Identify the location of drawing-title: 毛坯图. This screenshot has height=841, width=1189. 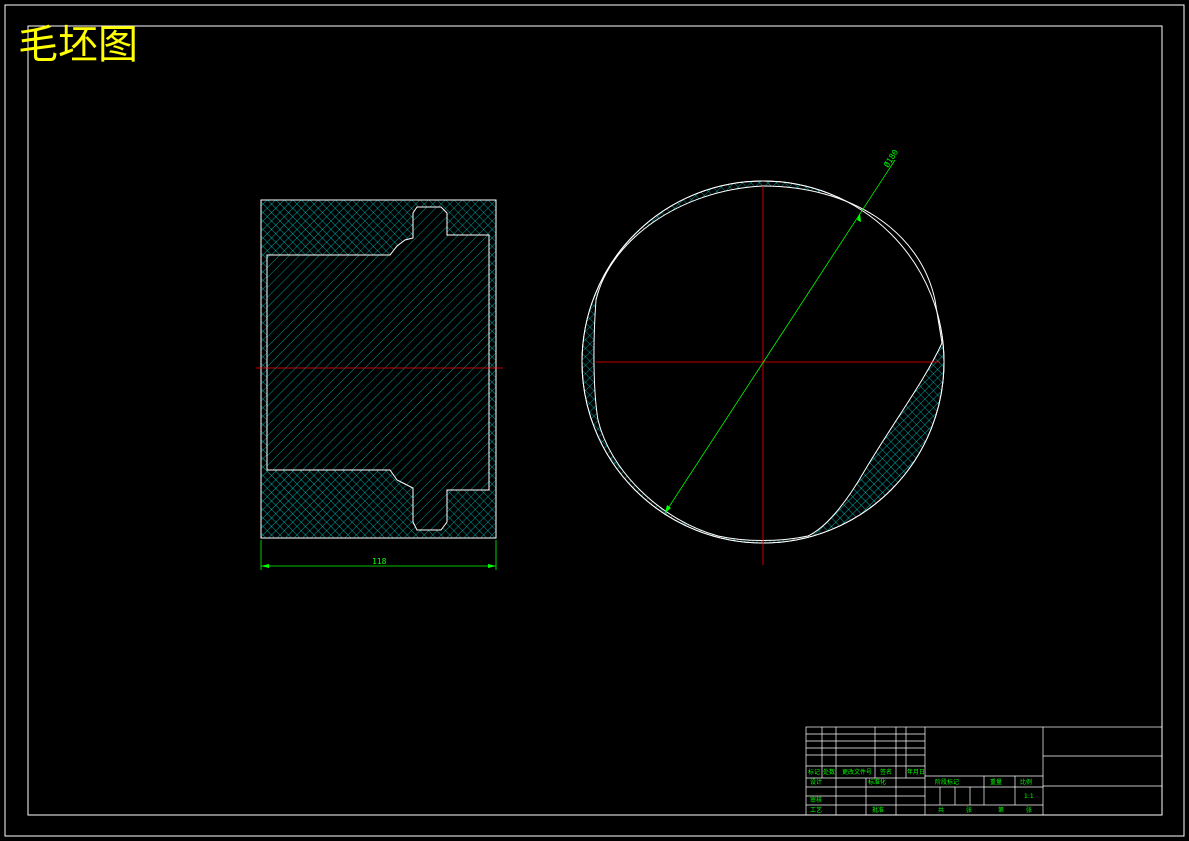
(78, 45).